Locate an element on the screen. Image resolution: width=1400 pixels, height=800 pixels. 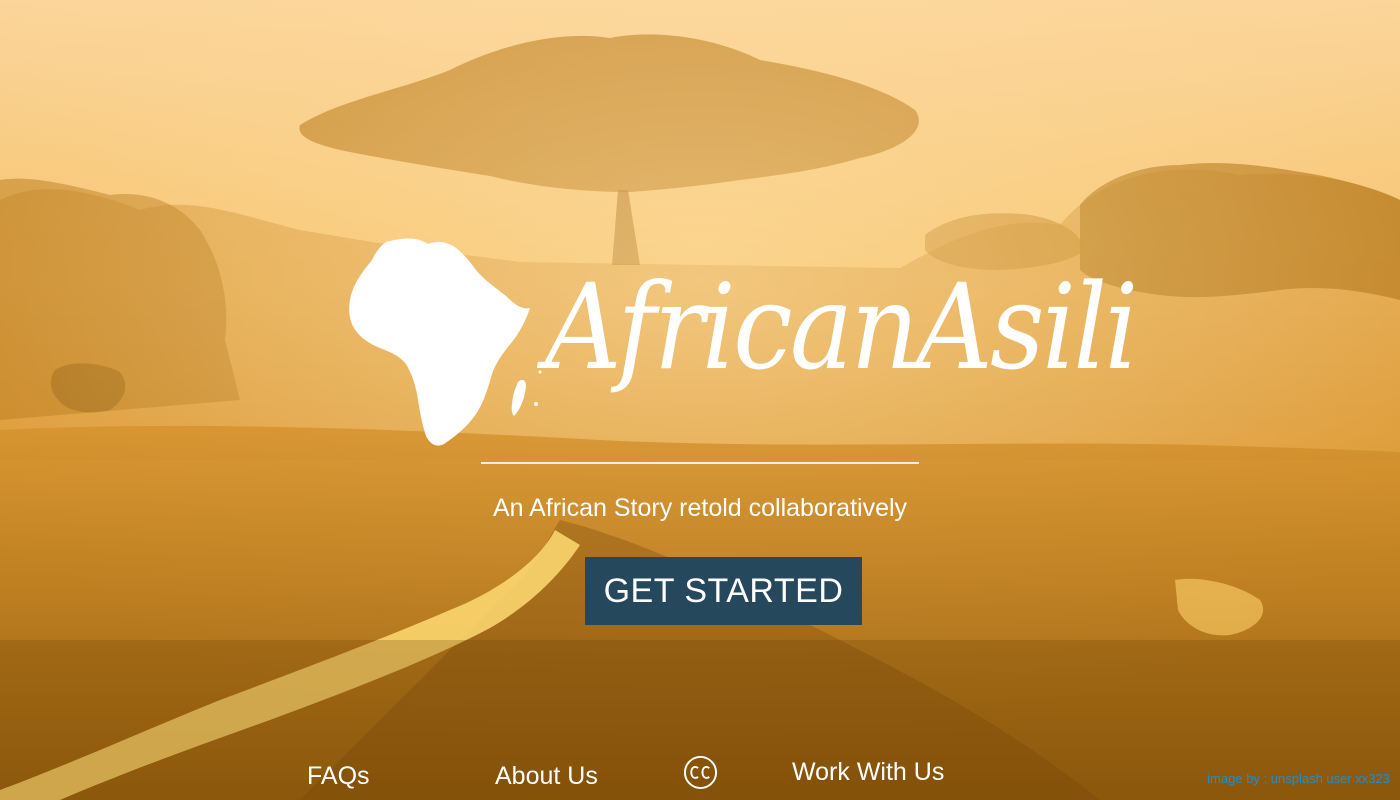
footer-link-work-with-us: Work With Us is located at coordinates (868, 772).